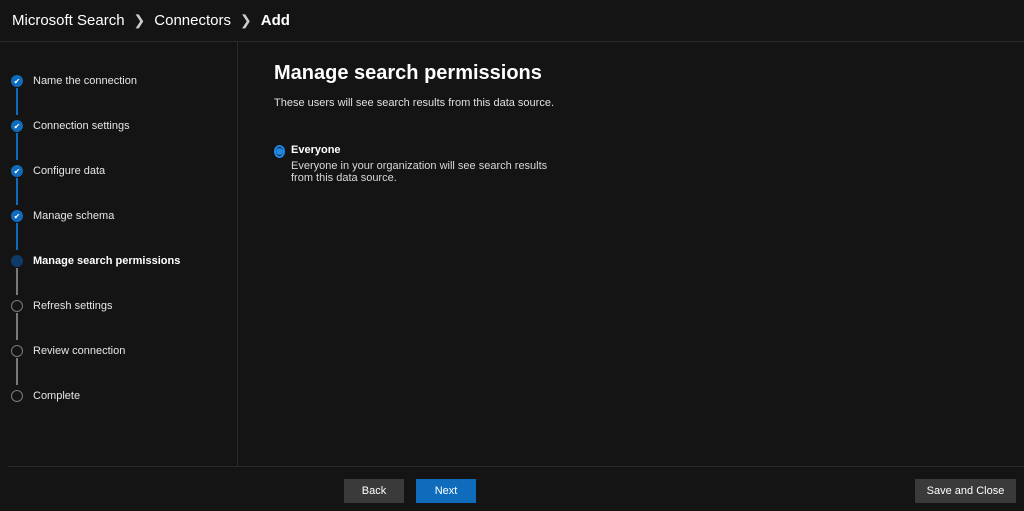 The height and width of the screenshot is (511, 1024). Describe the element at coordinates (79, 351) in the screenshot. I see `step-label: Review connection` at that location.